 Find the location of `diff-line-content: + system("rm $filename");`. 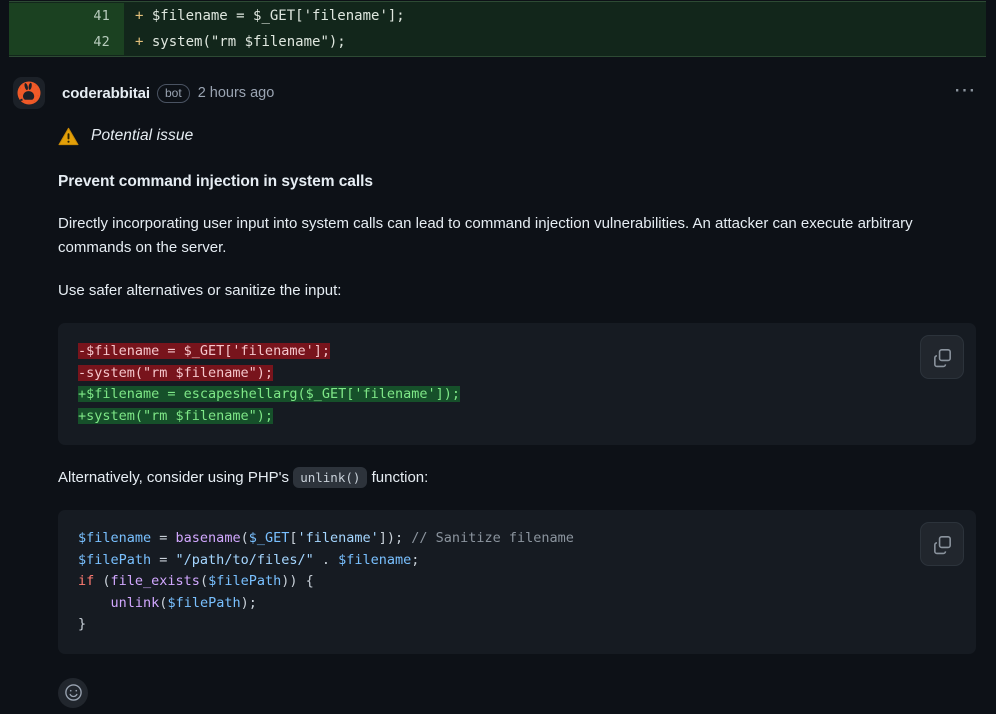

diff-line-content: + system("rm $filename"); is located at coordinates (555, 42).